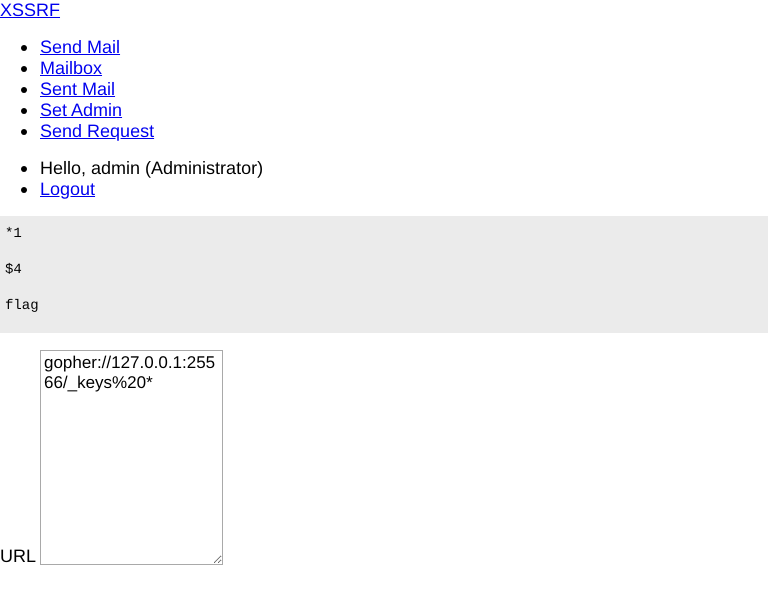 The image size is (768, 592). What do you see at coordinates (68, 189) in the screenshot?
I see `logout-link: Logout` at bounding box center [68, 189].